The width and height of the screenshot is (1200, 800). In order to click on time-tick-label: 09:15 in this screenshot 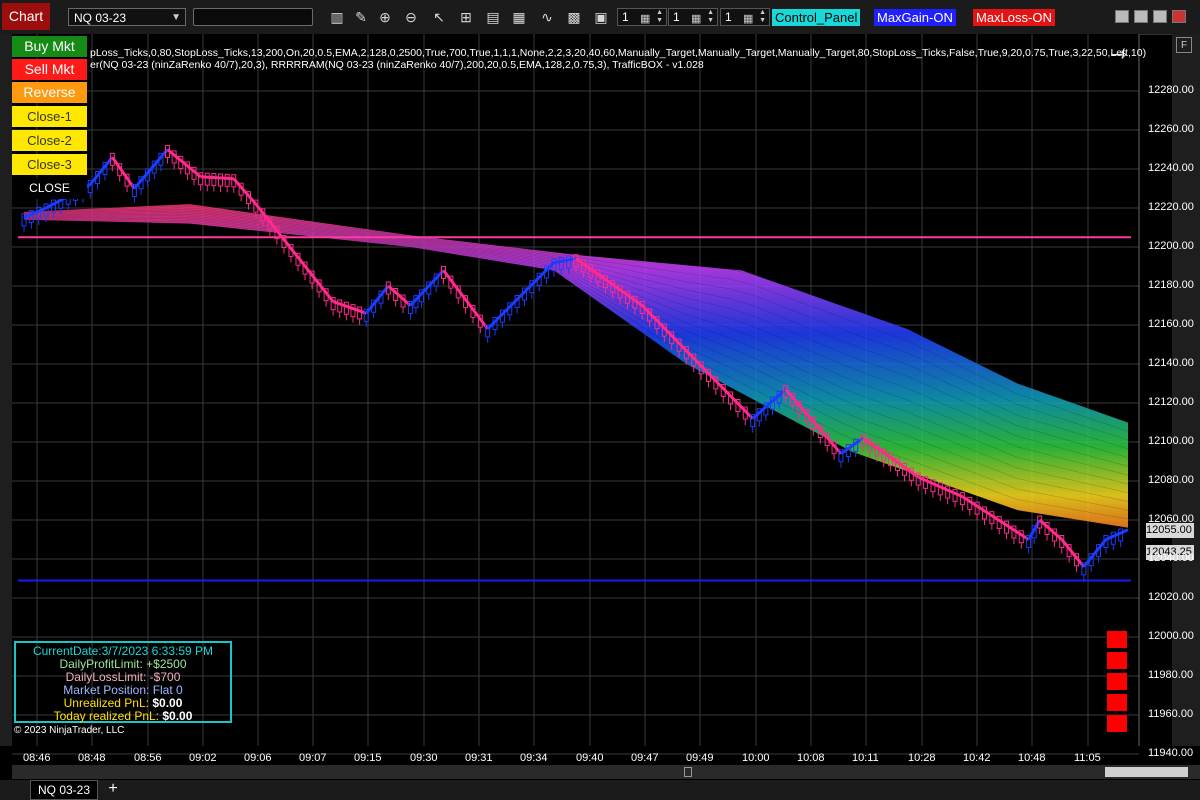, I will do `click(368, 758)`.